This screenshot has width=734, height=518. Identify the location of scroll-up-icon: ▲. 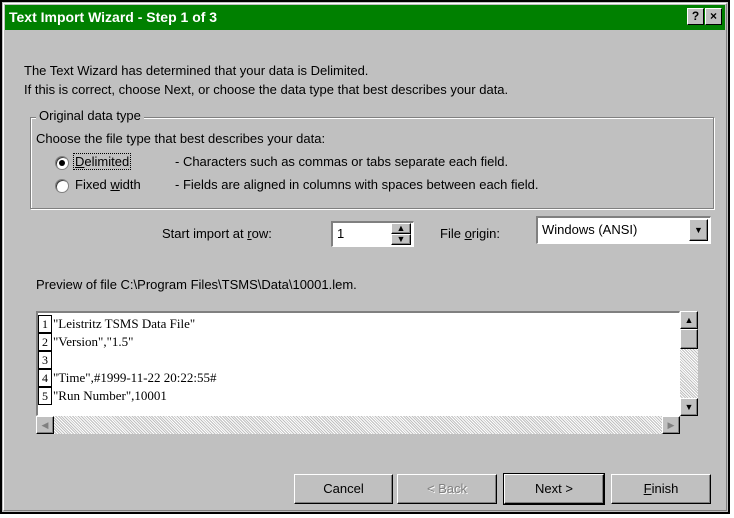
(689, 320).